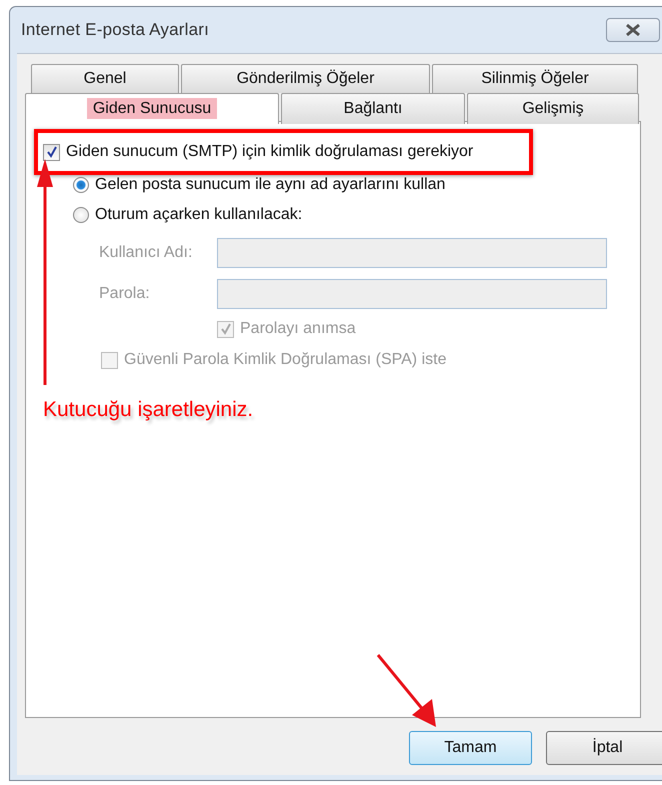 The image size is (662, 785). Describe the element at coordinates (51, 152) in the screenshot. I see `checkbox` at that location.